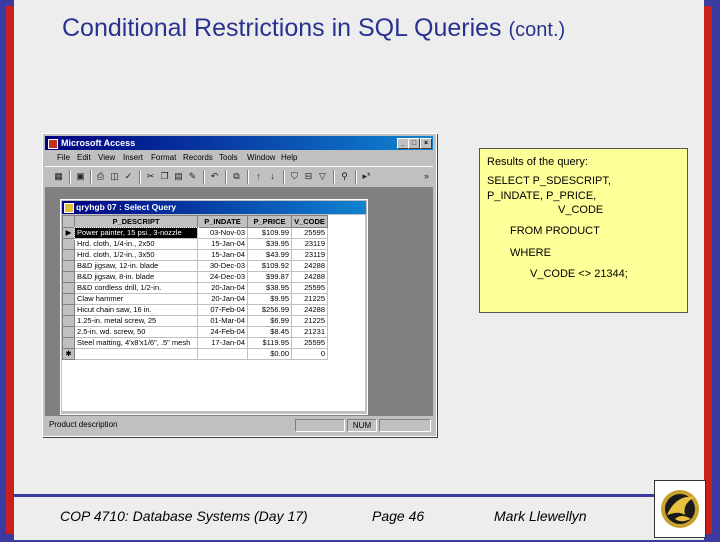  I want to click on paste-icon: ▤, so click(178, 176).